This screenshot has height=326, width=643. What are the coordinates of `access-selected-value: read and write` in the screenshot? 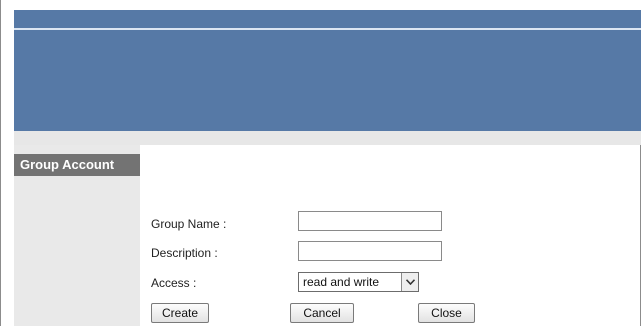 It's located at (341, 282).